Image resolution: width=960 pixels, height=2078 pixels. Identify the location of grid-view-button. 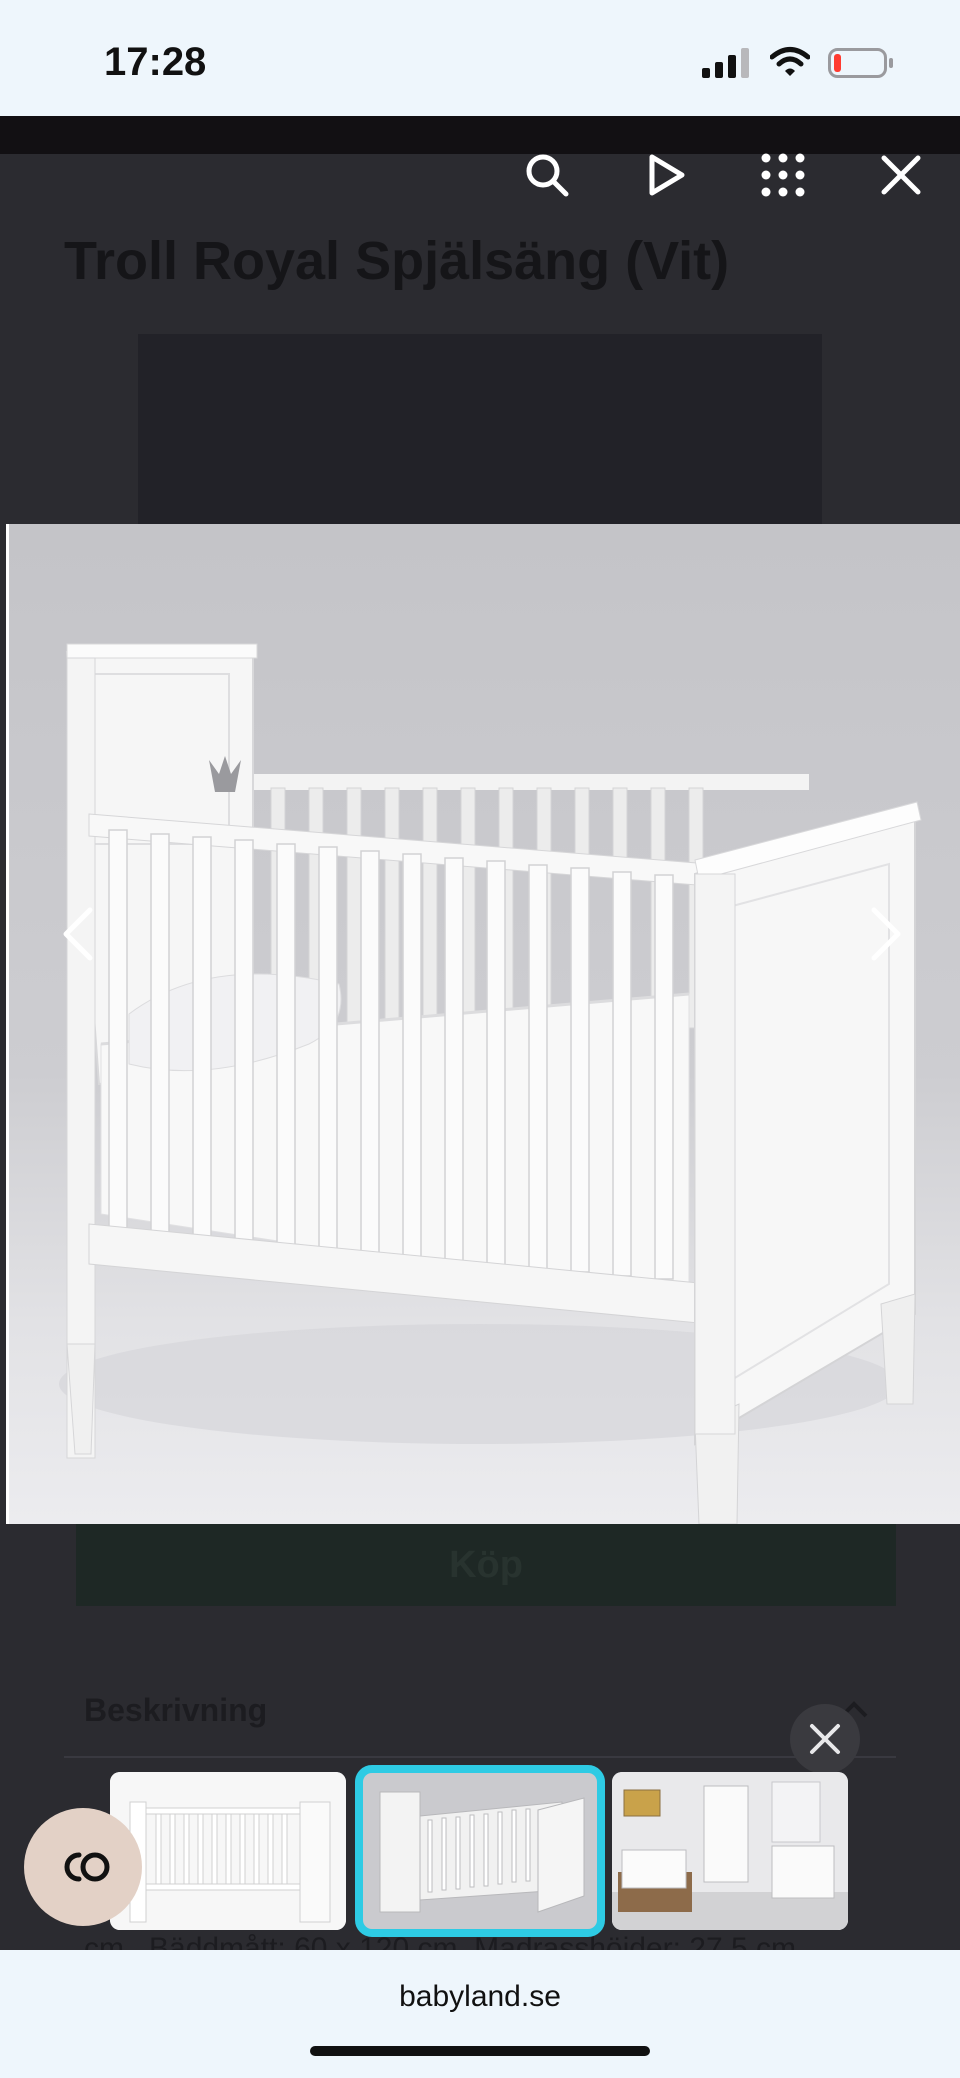
(783, 175).